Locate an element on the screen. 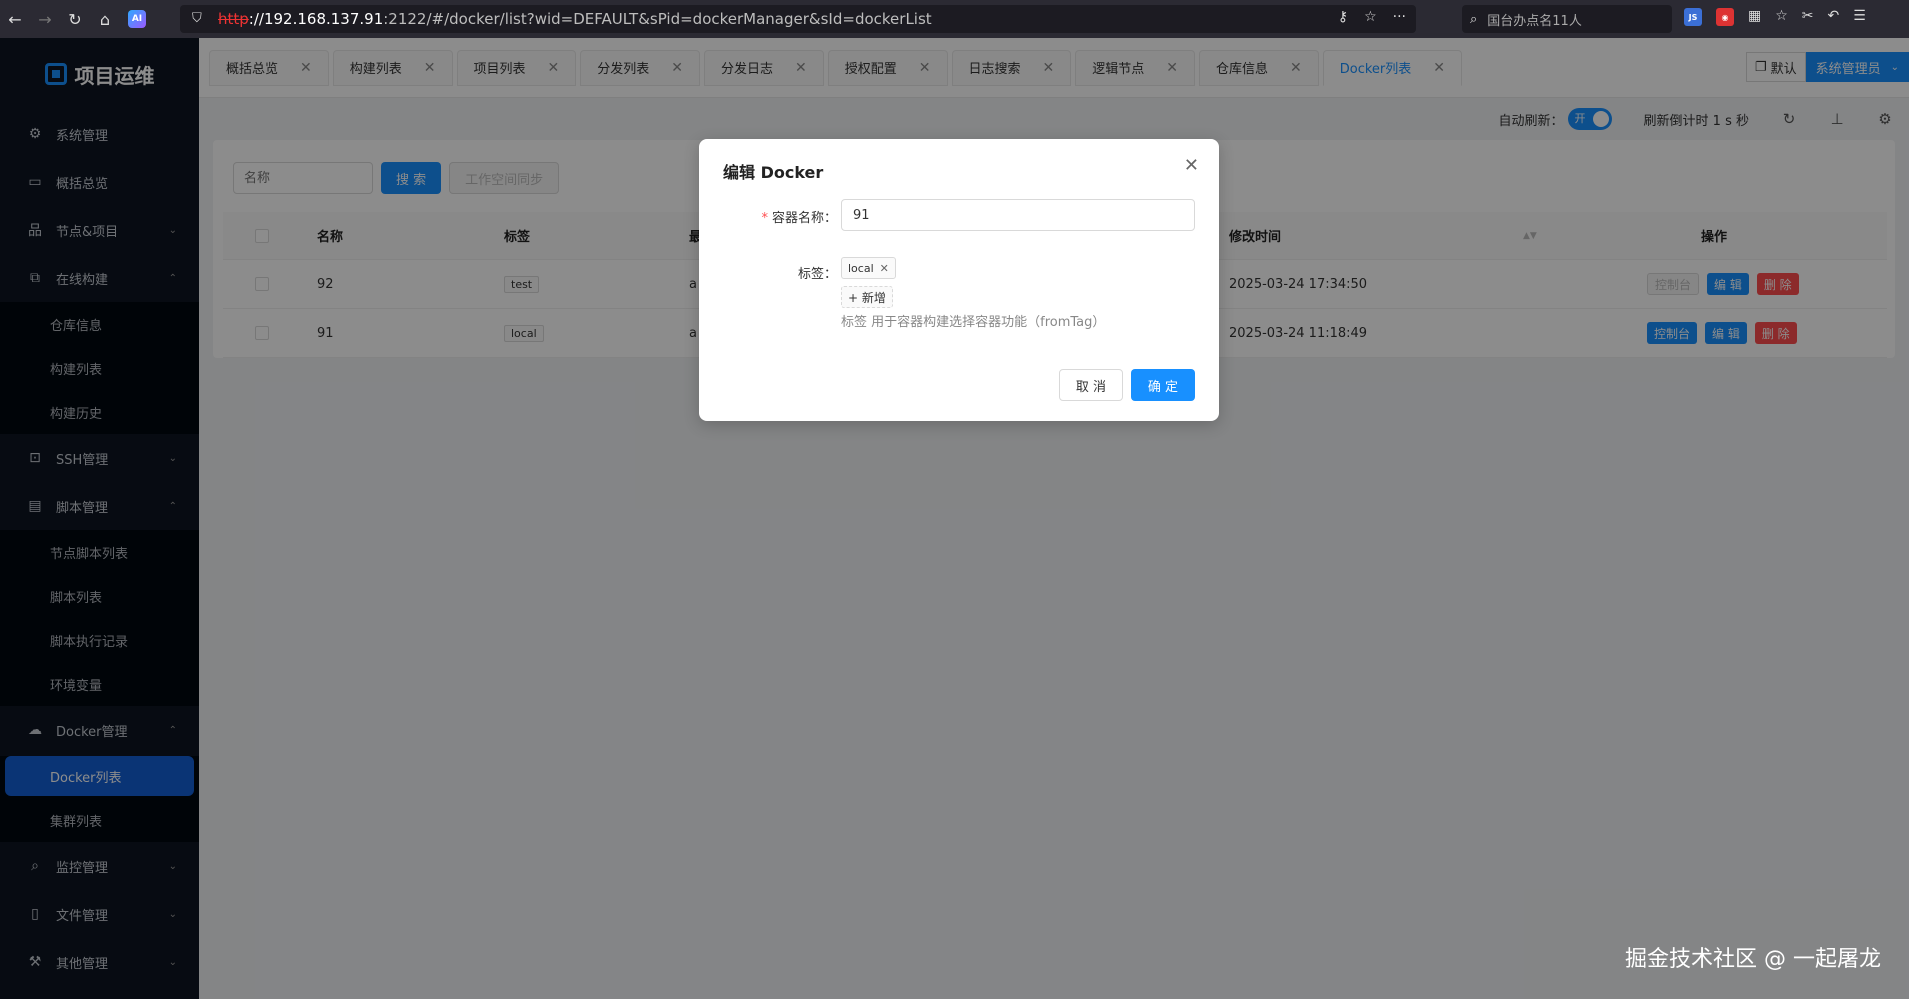  tag-help-text: 标签 用于容器构建选择容器功能（fromTag） is located at coordinates (973, 322).